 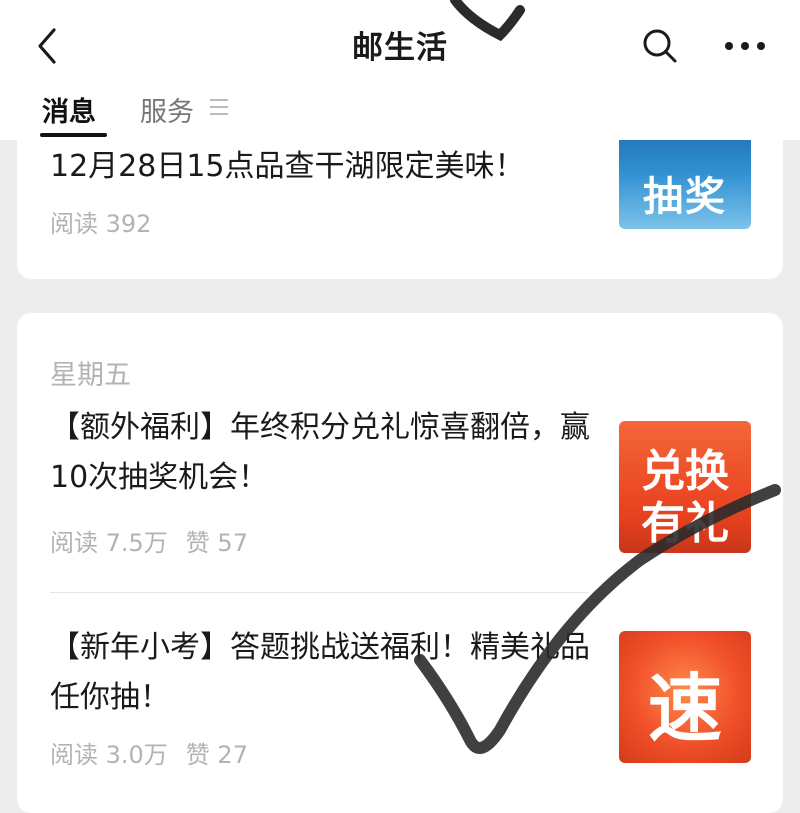 I want to click on article-meta: 阅读 392, so click(x=109, y=221).